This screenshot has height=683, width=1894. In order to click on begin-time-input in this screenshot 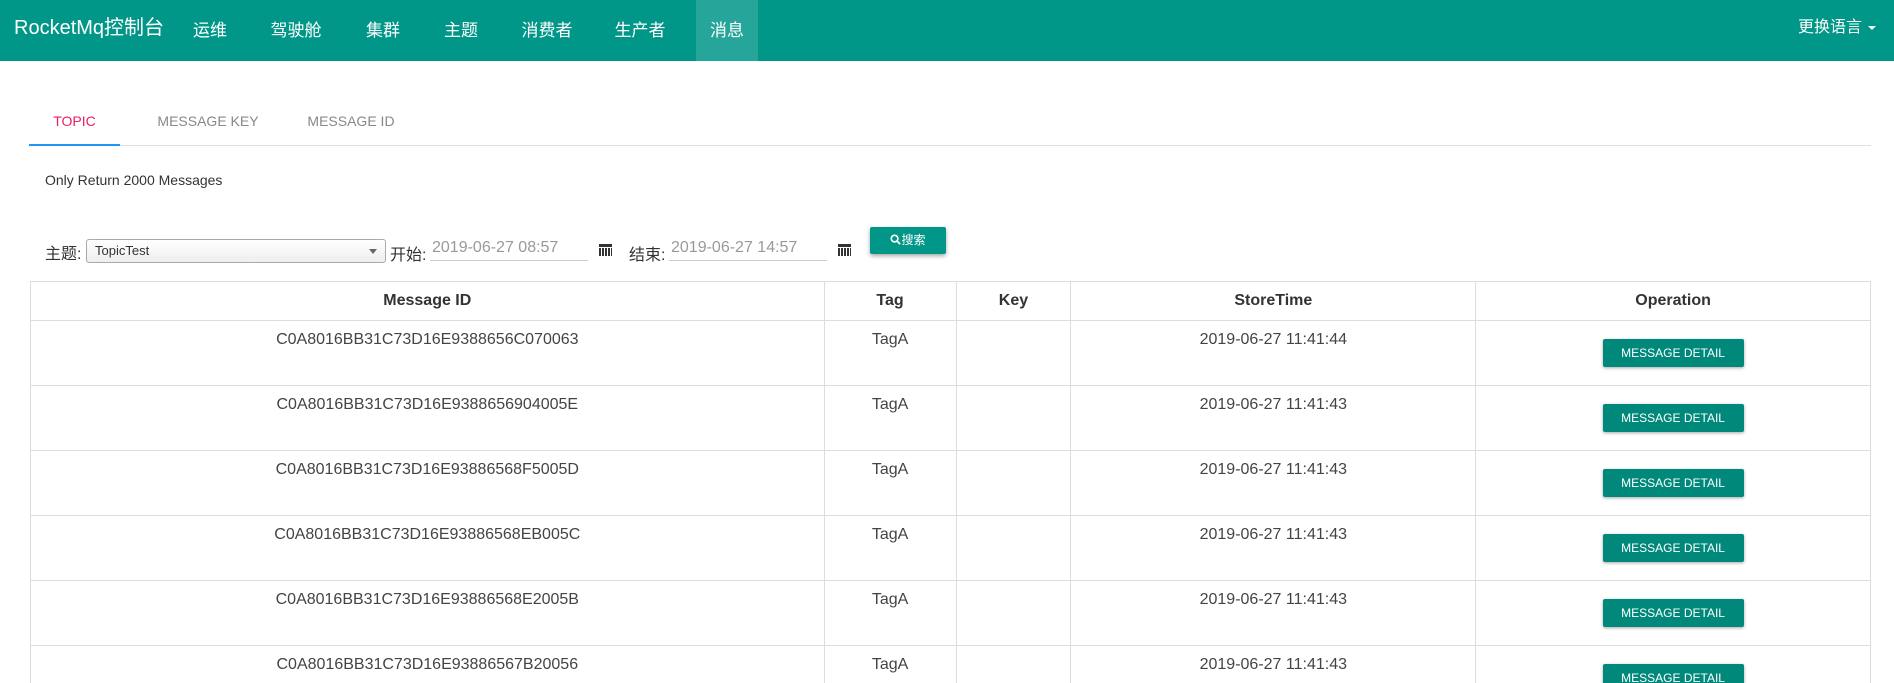, I will do `click(509, 248)`.